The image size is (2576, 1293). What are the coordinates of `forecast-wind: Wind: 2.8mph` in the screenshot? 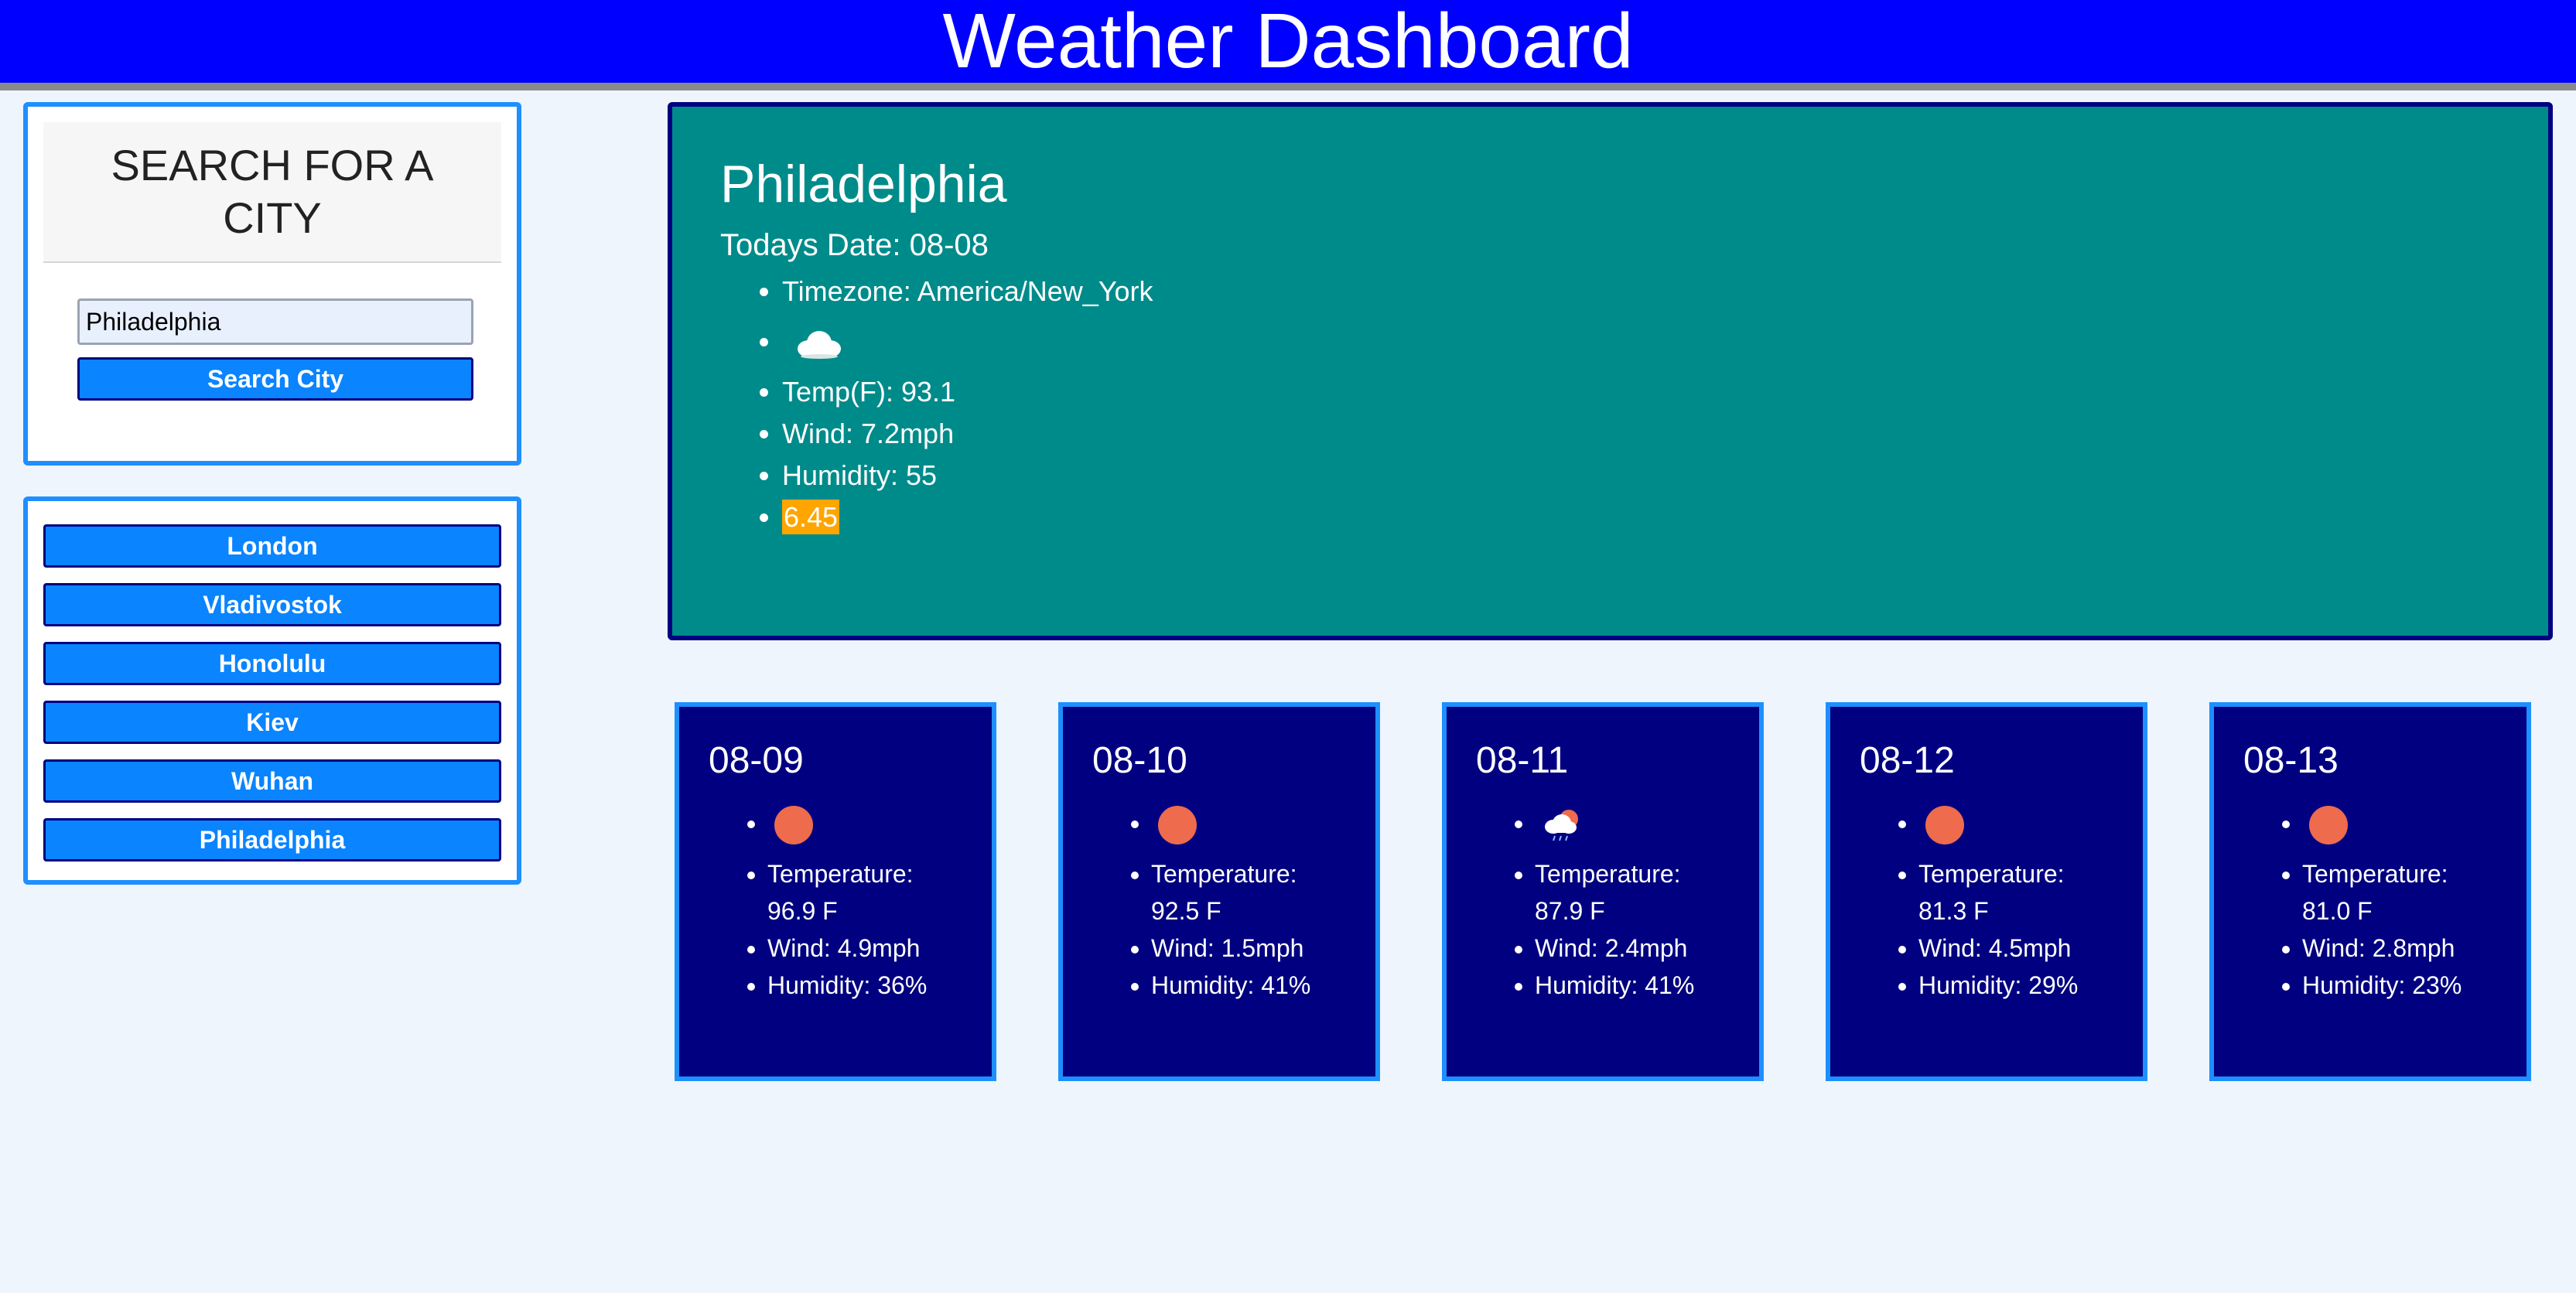 It's located at (2414, 948).